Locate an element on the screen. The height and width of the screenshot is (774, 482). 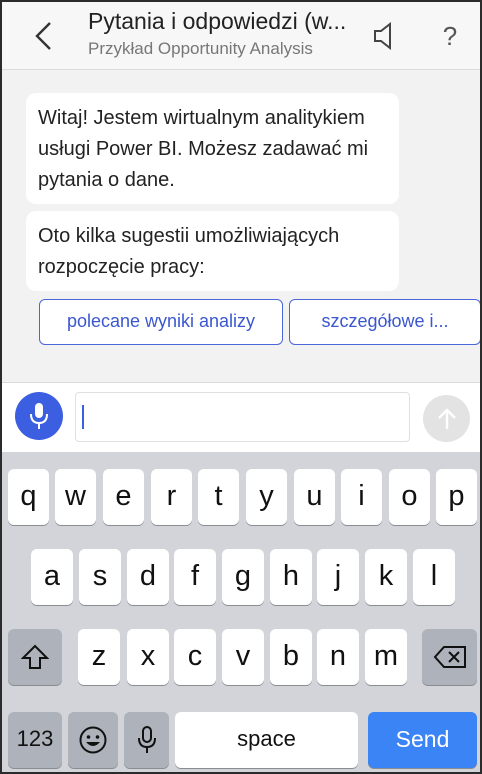
key-g: g is located at coordinates (243, 577).